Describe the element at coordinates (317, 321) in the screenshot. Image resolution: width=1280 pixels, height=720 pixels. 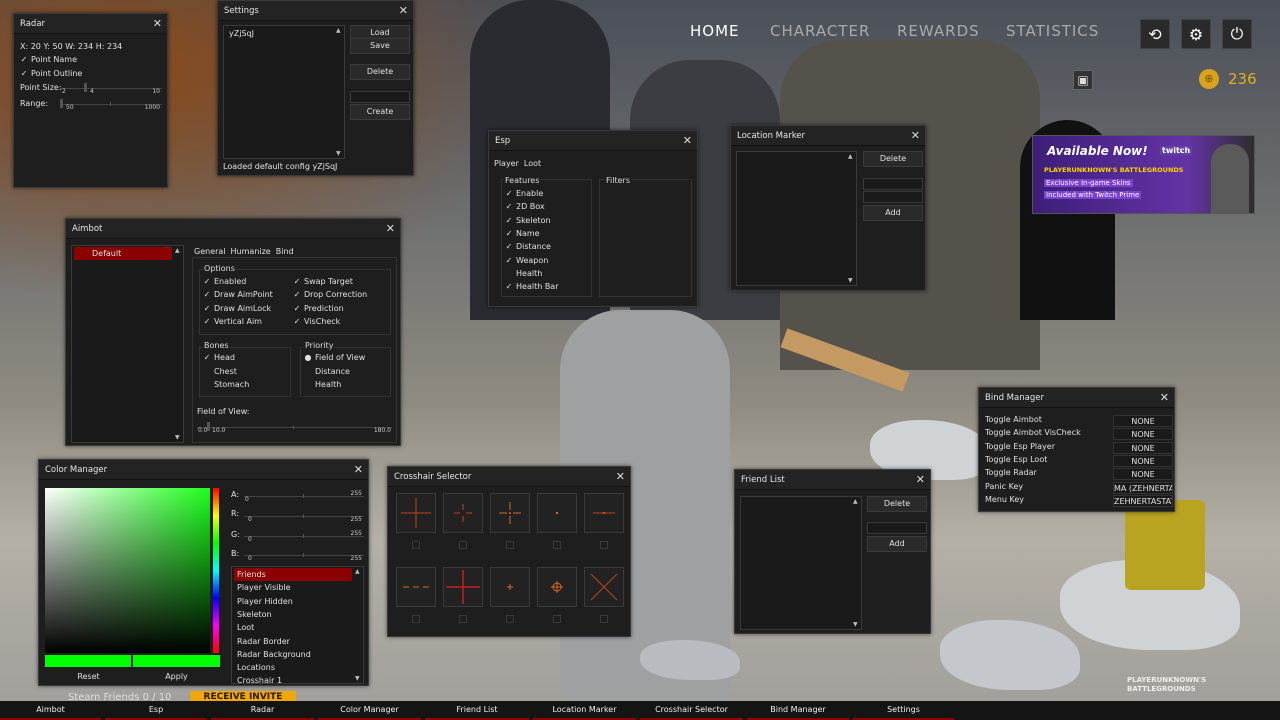
I see `aimbot-option-checkbox: ✓ VisCheck` at that location.